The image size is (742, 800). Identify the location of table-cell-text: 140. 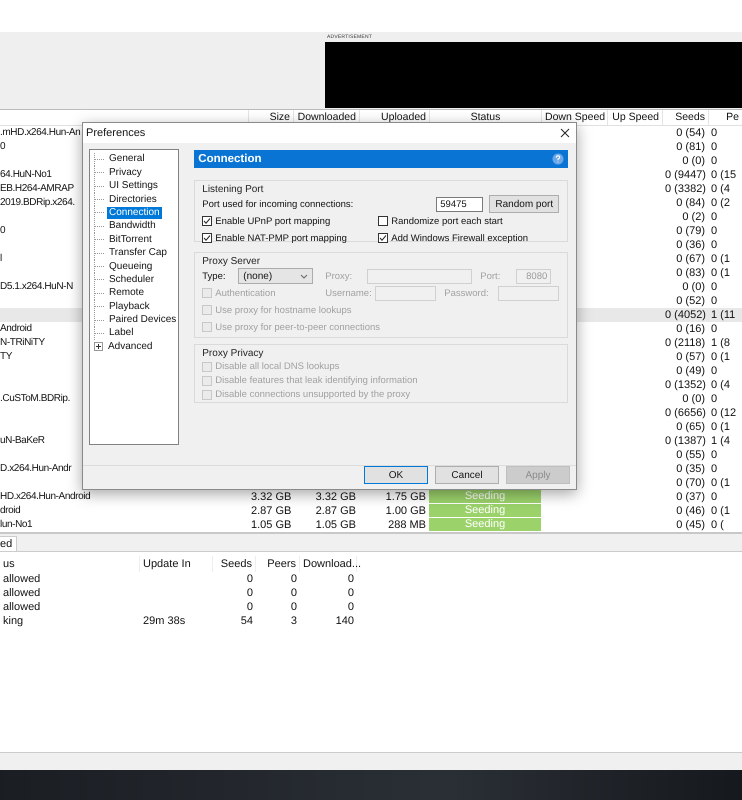
(344, 621).